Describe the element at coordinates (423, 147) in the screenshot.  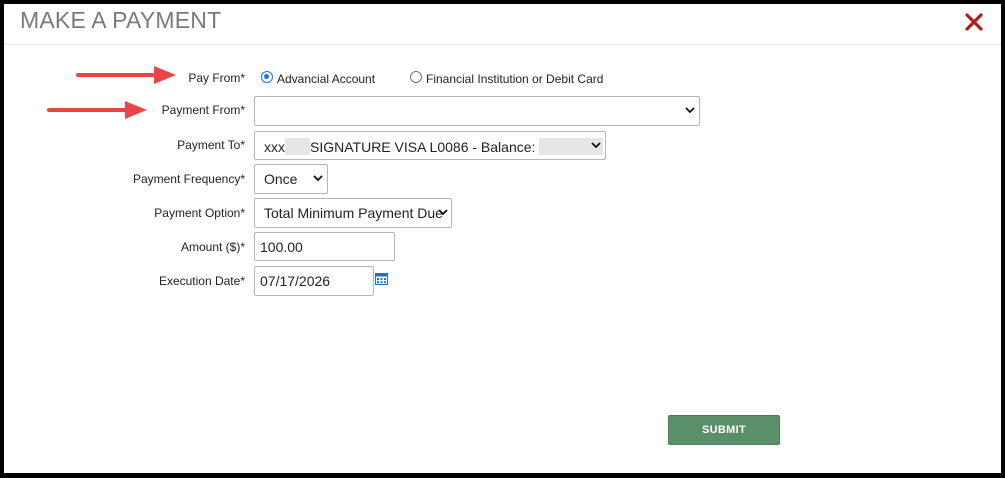
I see `payment-to-account-name: SIGNATURE VISA L0086 - Balance:` at that location.